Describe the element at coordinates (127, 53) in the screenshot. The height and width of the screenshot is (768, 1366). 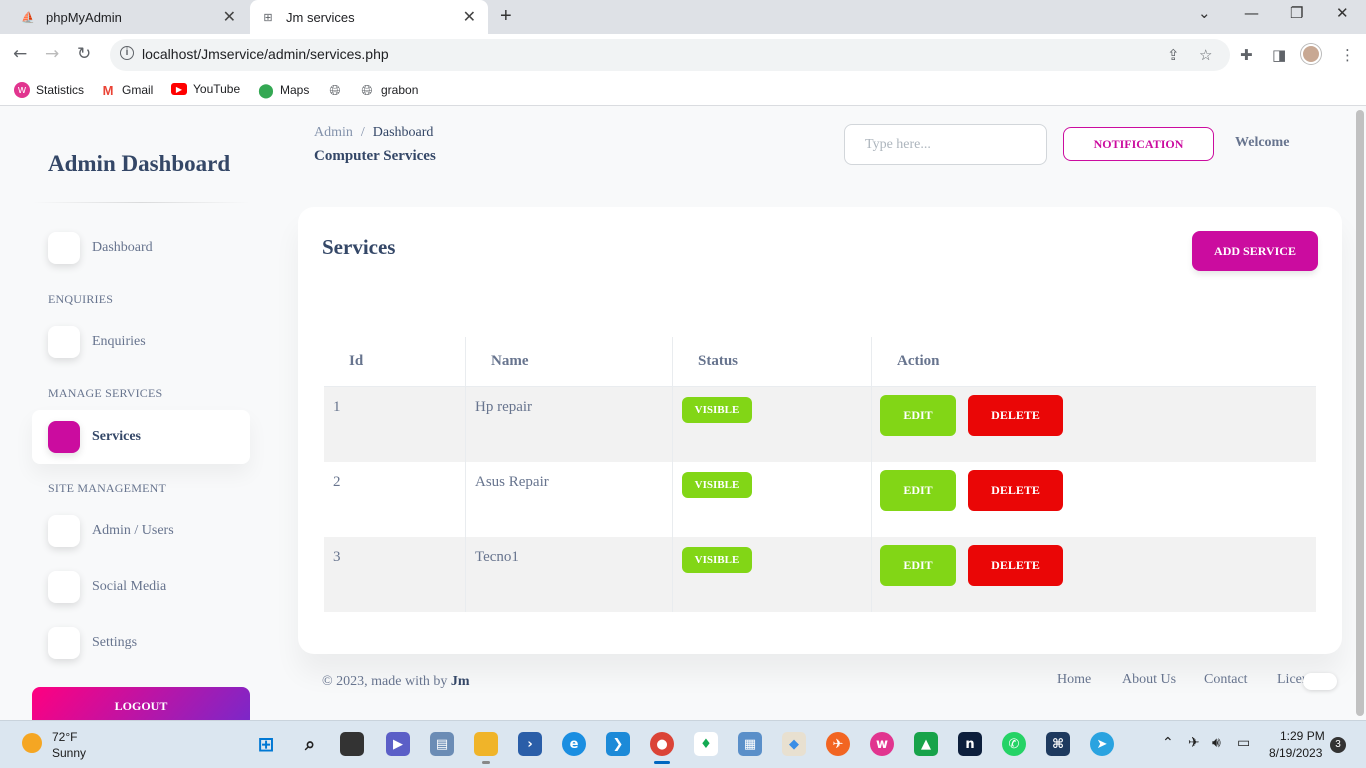
I see `site-info-icon: i` at that location.